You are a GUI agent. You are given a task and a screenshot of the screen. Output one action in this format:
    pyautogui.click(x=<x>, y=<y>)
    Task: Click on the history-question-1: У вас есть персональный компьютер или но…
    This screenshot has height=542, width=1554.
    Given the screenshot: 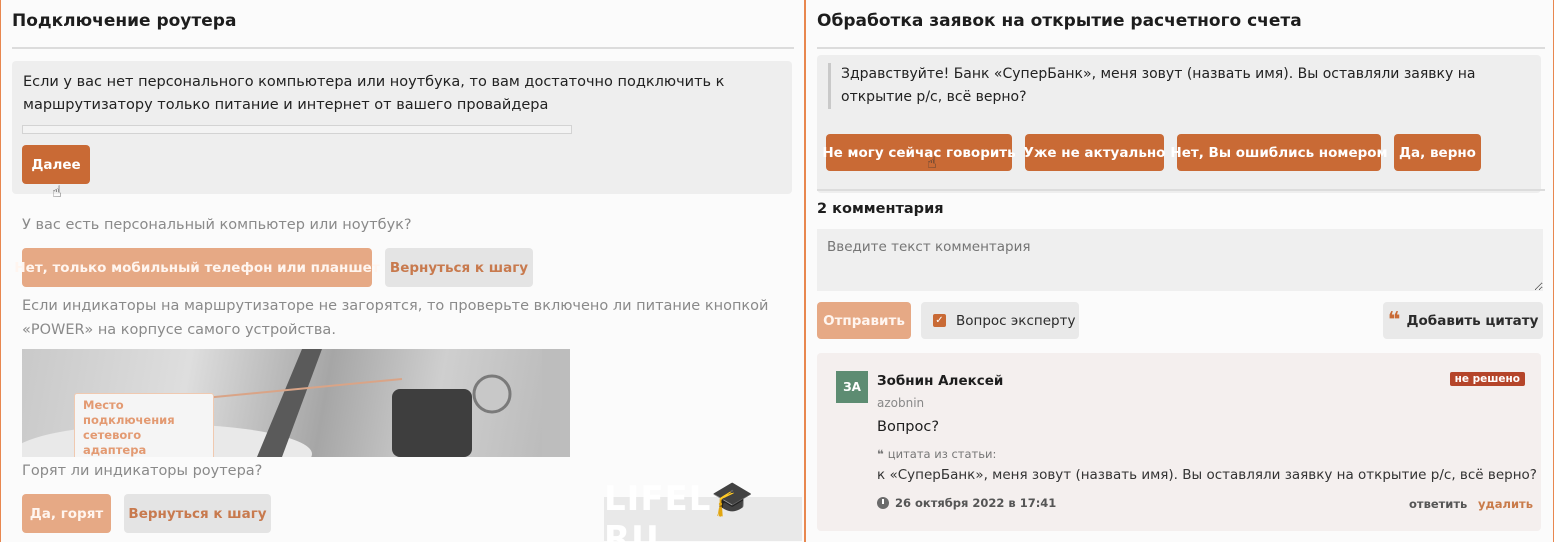 What is the action you would take?
    pyautogui.click(x=217, y=225)
    